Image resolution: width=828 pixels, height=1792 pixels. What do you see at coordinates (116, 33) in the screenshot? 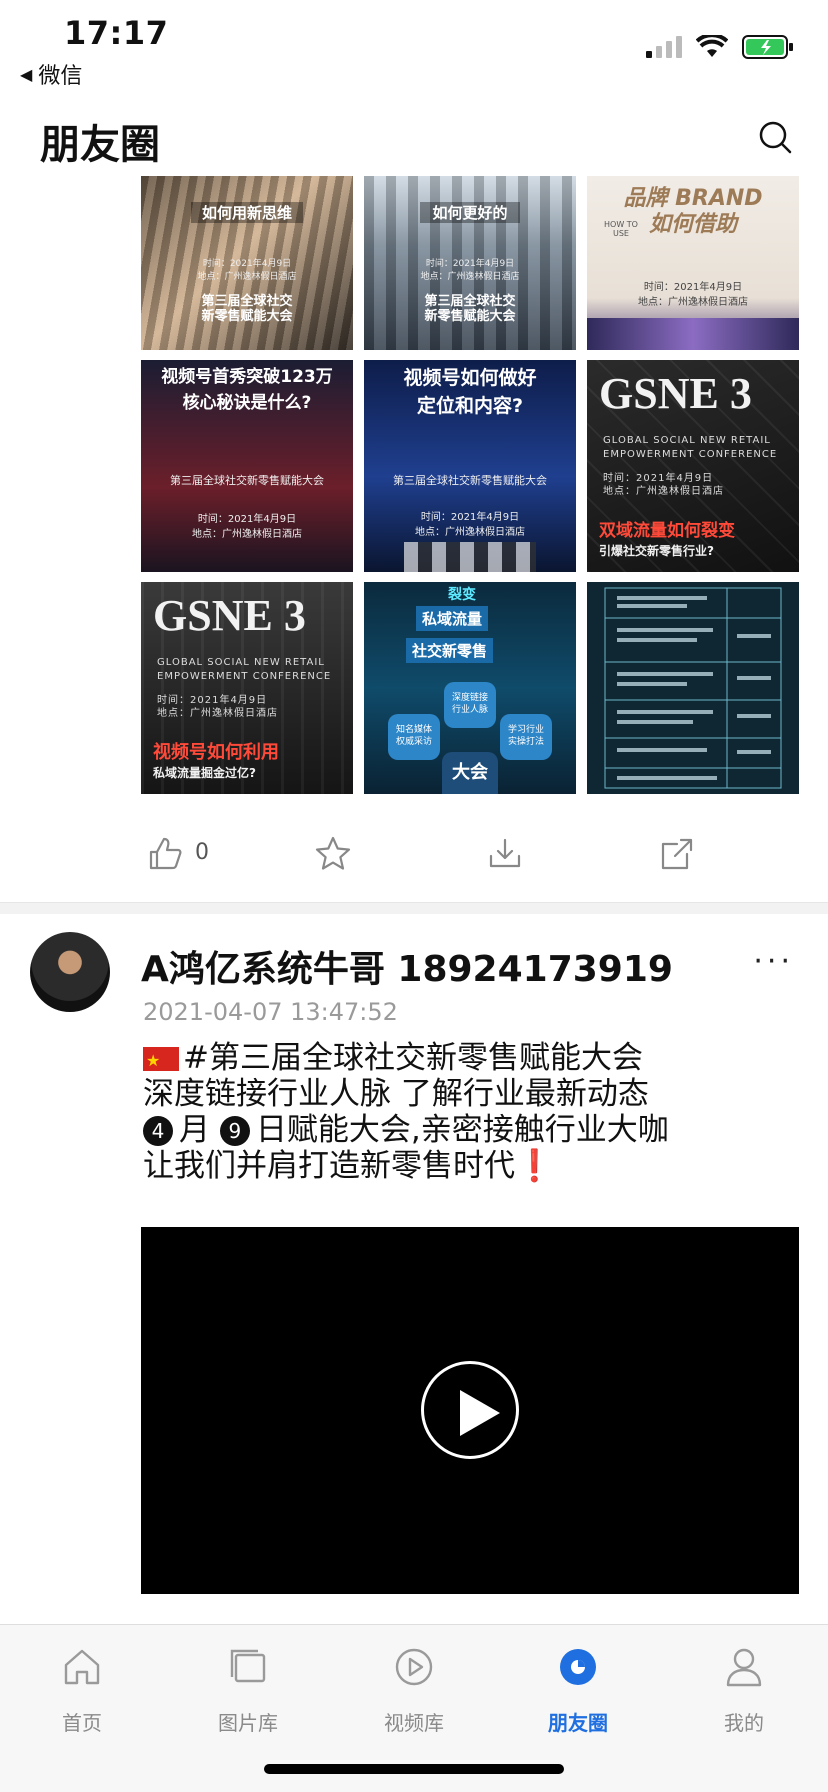
I see `status-time: 17:17` at bounding box center [116, 33].